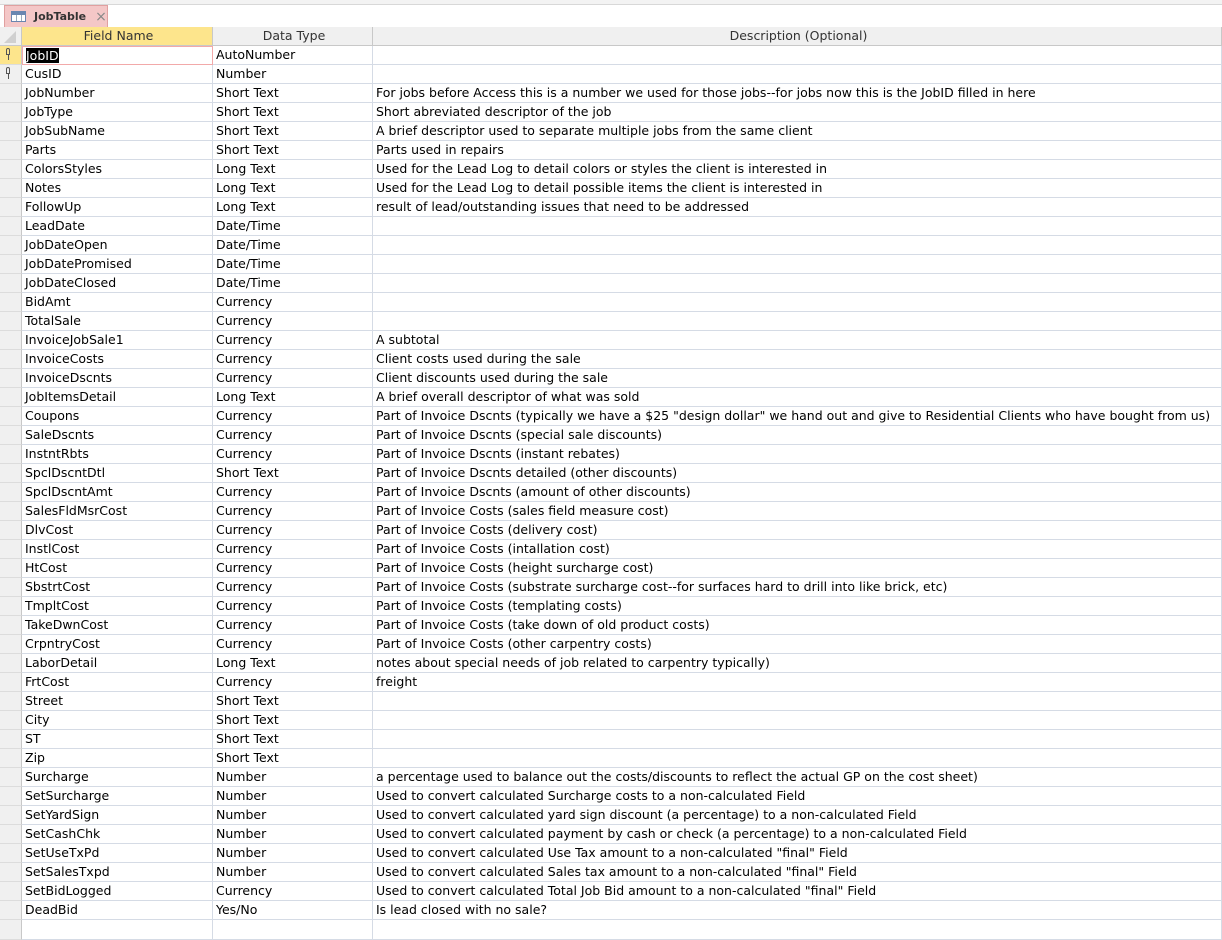  I want to click on field-name-cell: JobSubName, so click(117, 131).